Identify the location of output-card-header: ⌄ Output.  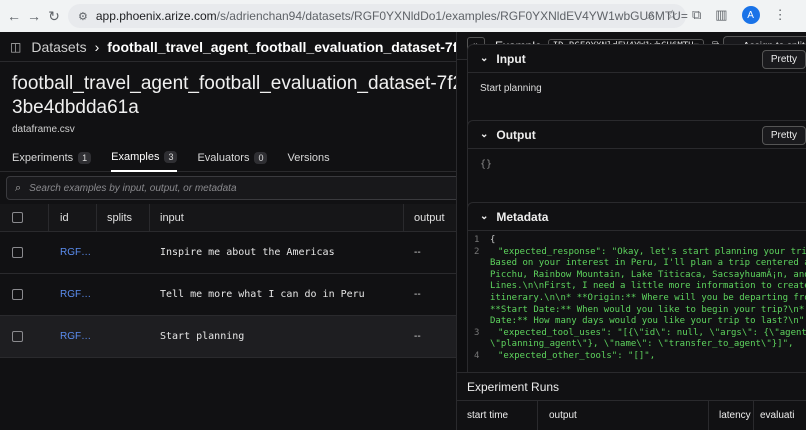
(637, 135).